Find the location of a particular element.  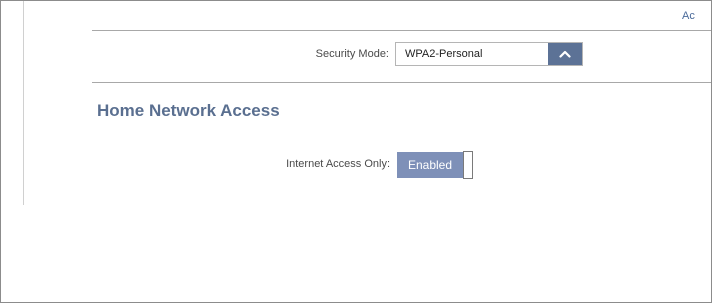

security-mode-select: WPA2-Personal is located at coordinates (489, 54).